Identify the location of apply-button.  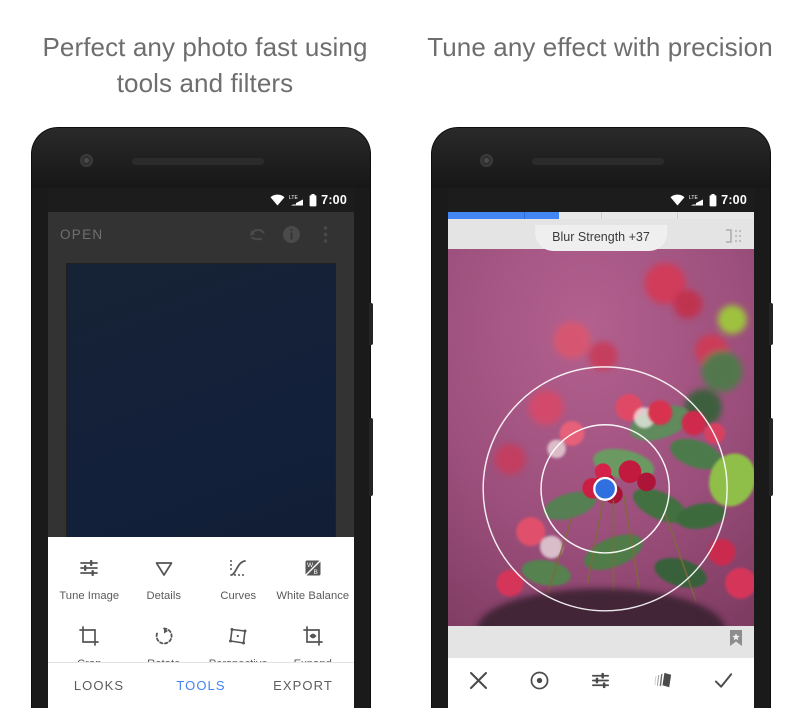
(723, 683).